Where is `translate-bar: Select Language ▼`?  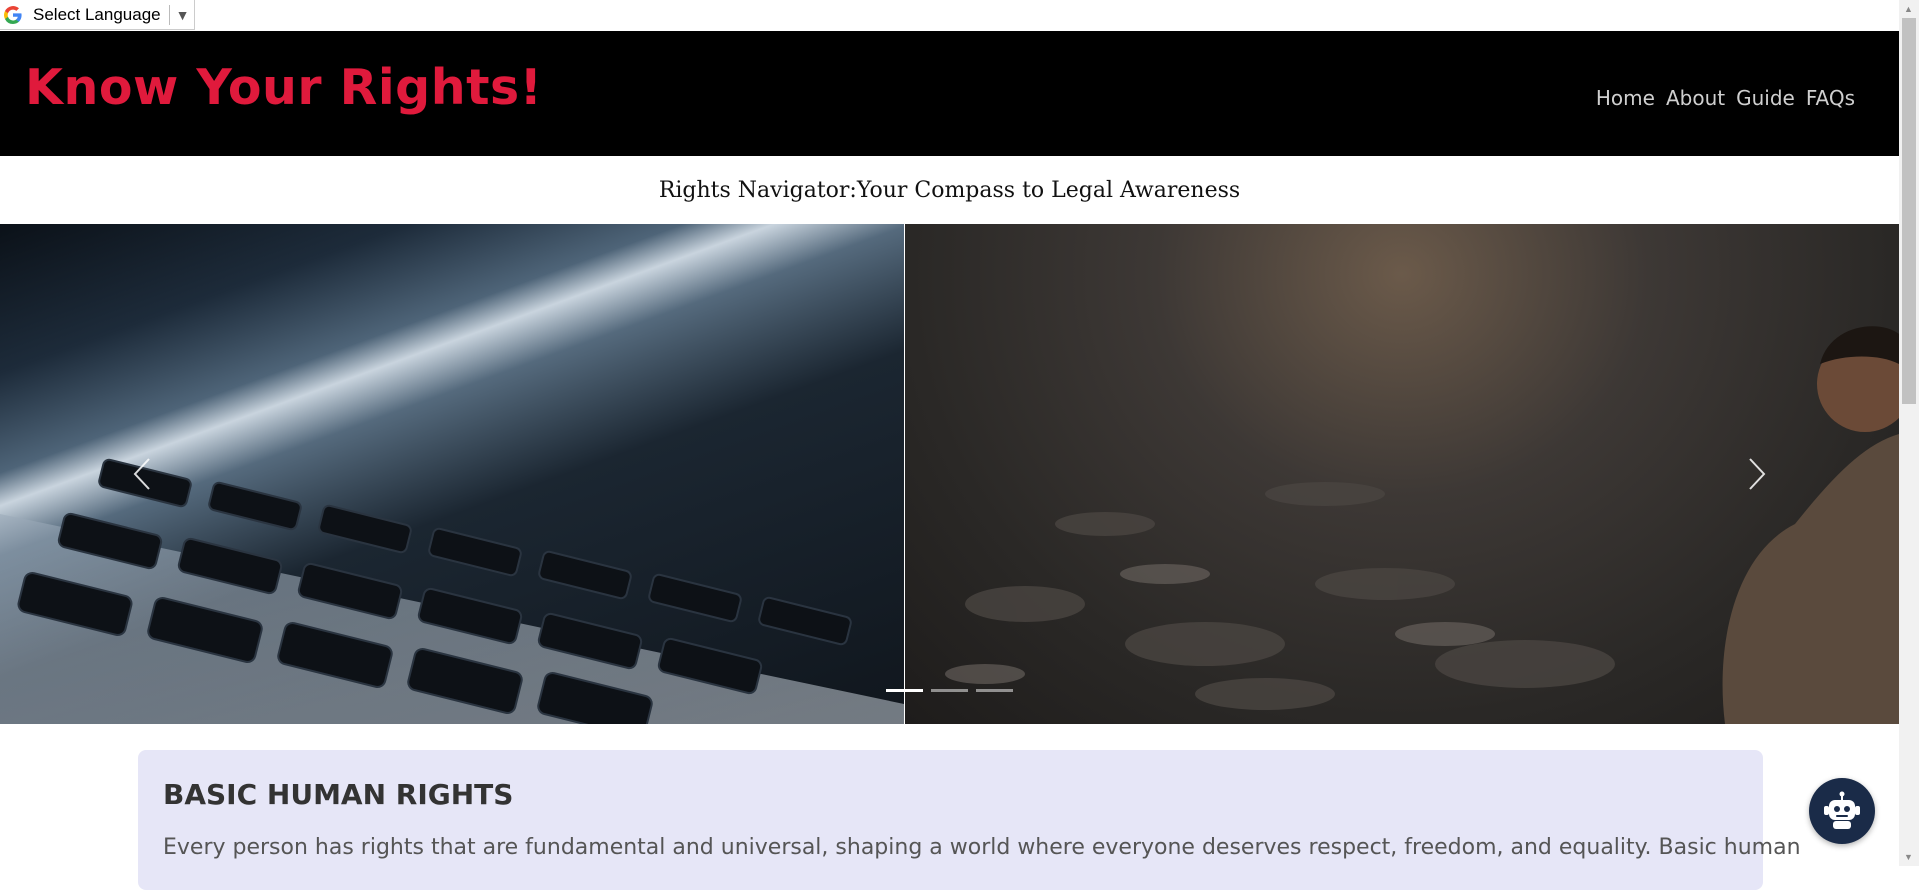 translate-bar: Select Language ▼ is located at coordinates (949, 16).